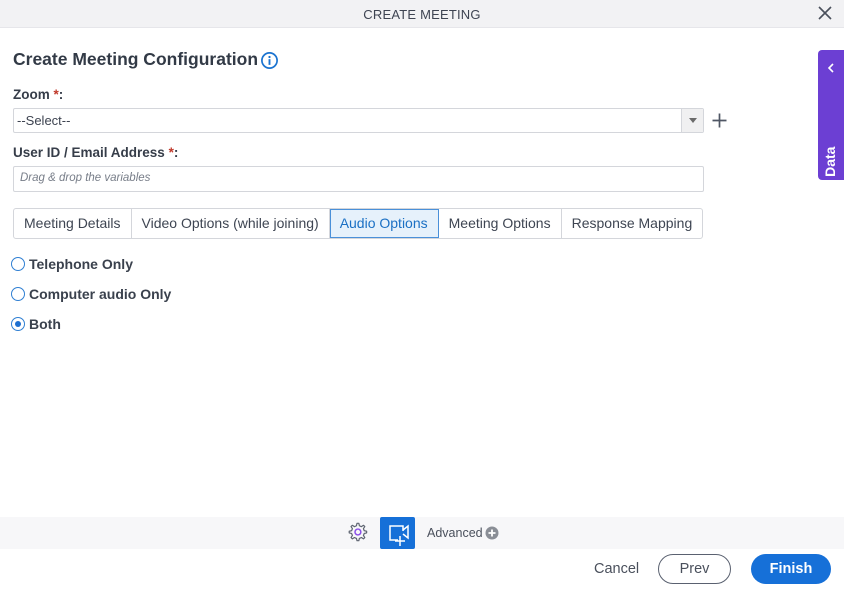 The image size is (844, 594). I want to click on app-data-panel-toggle: App Data, so click(831, 129).